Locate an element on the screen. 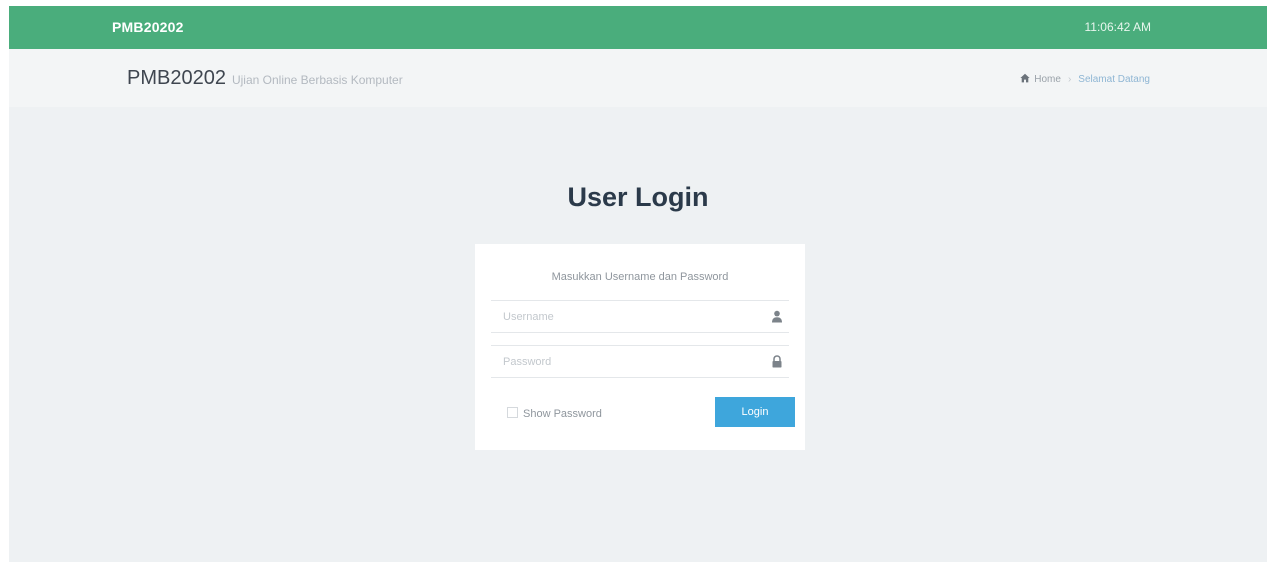  page-title-text: PMB20202 is located at coordinates (176, 78).